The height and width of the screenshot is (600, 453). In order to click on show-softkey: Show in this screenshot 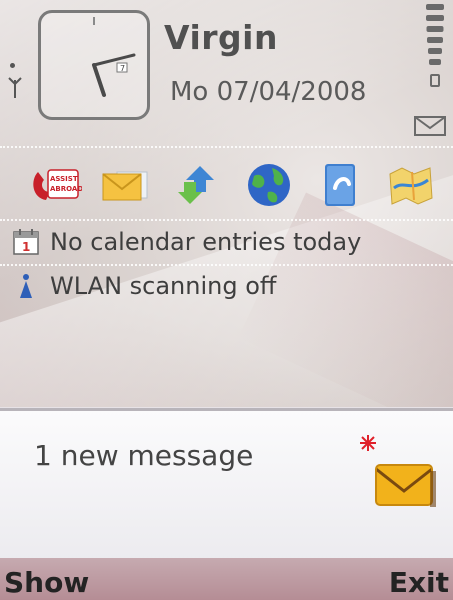, I will do `click(46, 582)`.